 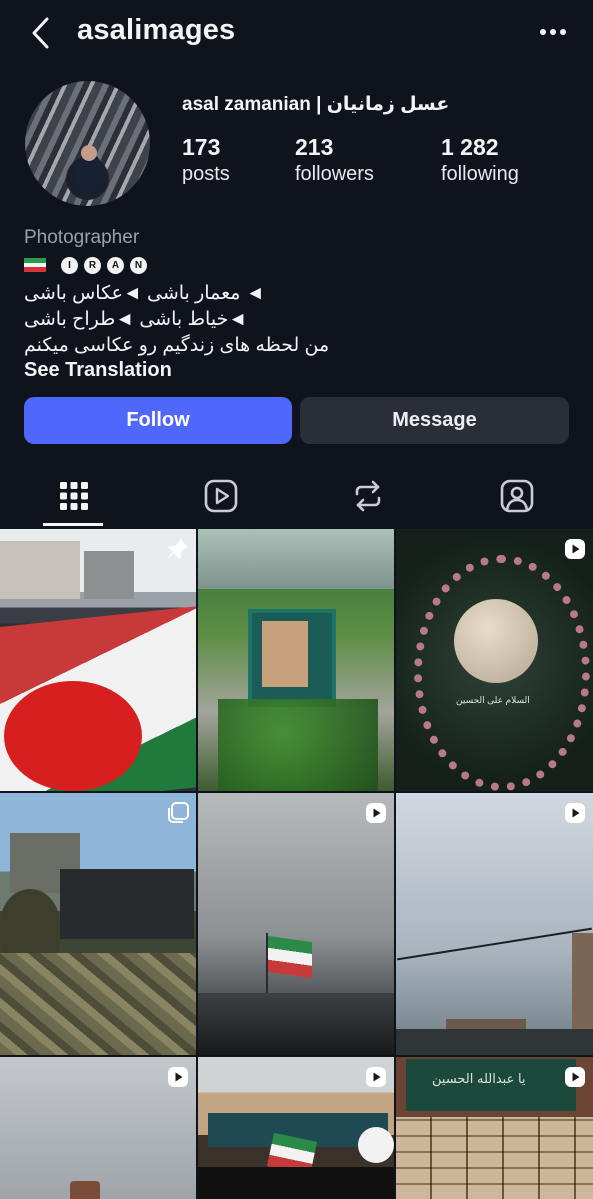 I want to click on country-letter: I, so click(x=69, y=265).